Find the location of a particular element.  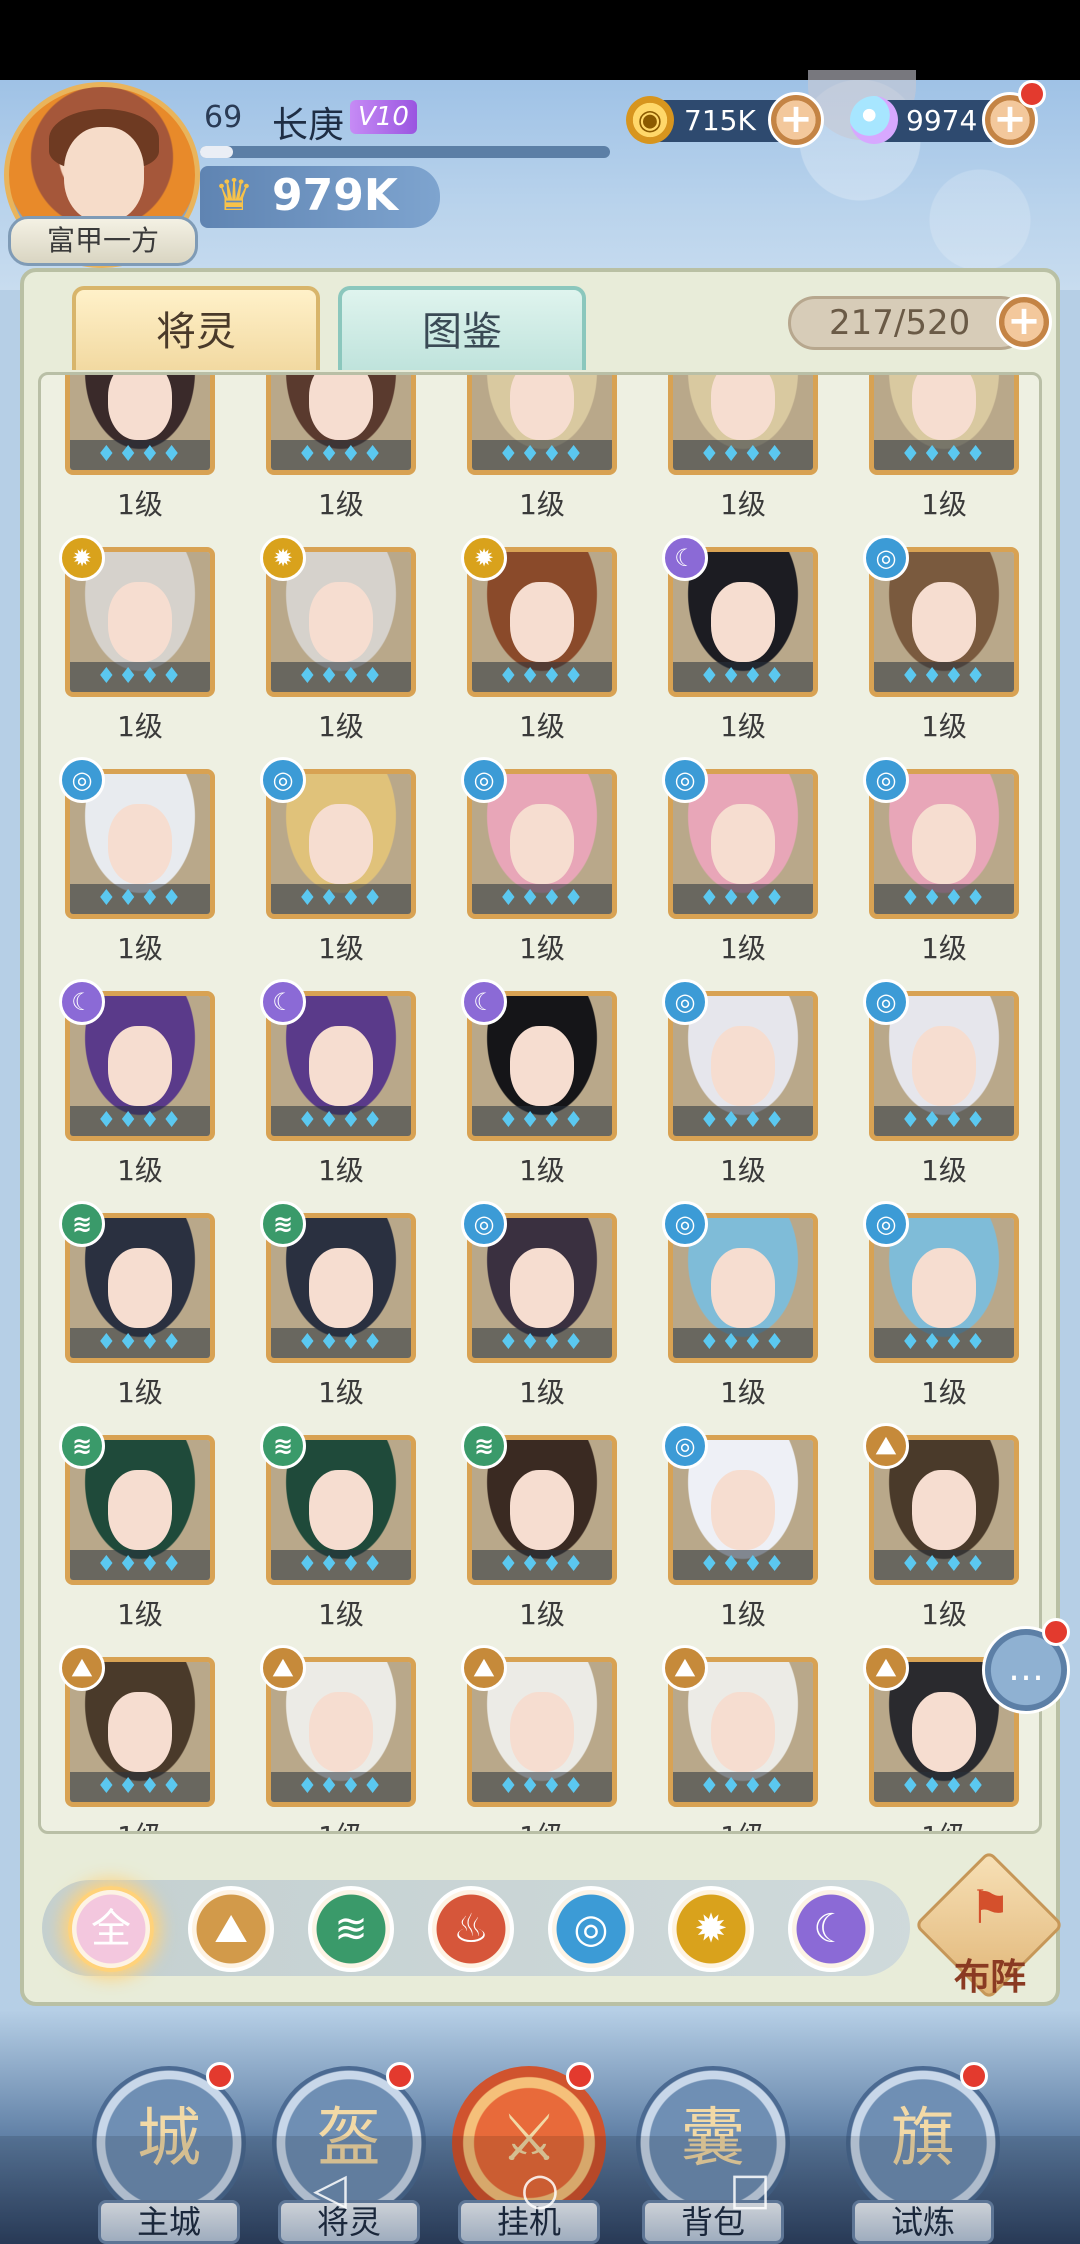

tab-heroes: 将灵 is located at coordinates (196, 328).